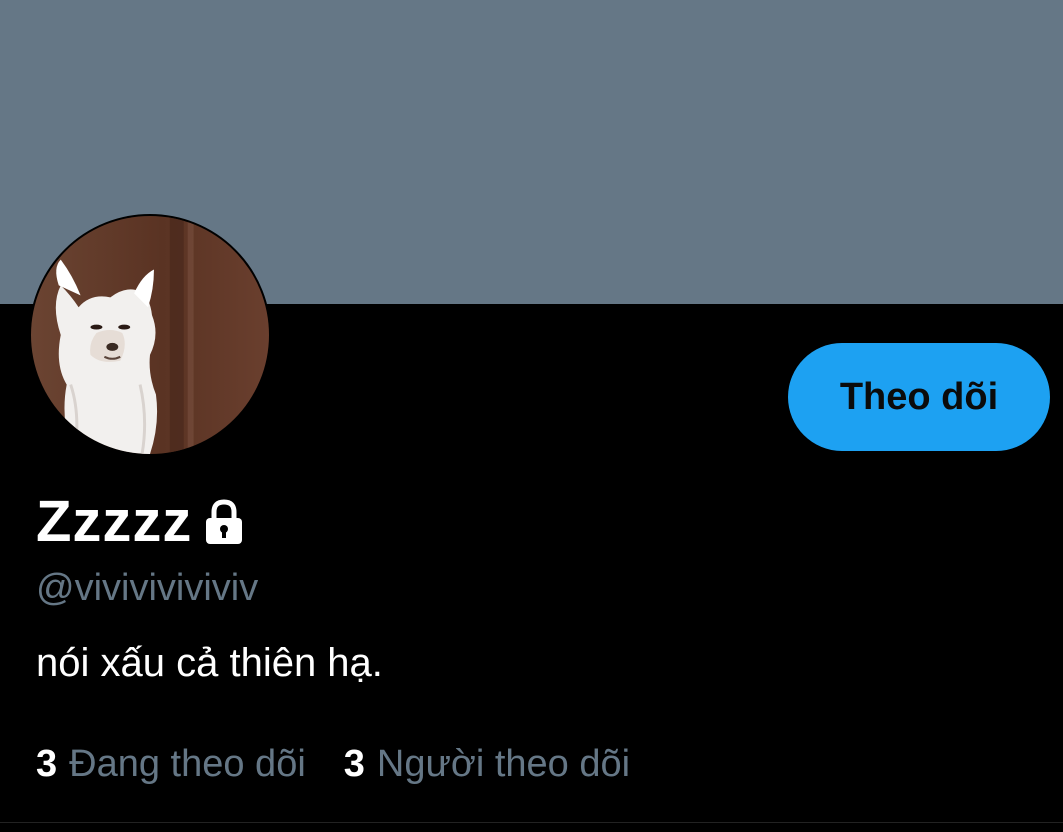  What do you see at coordinates (209, 663) in the screenshot?
I see `profile-bio: nói xấu cả thiên hạ.` at bounding box center [209, 663].